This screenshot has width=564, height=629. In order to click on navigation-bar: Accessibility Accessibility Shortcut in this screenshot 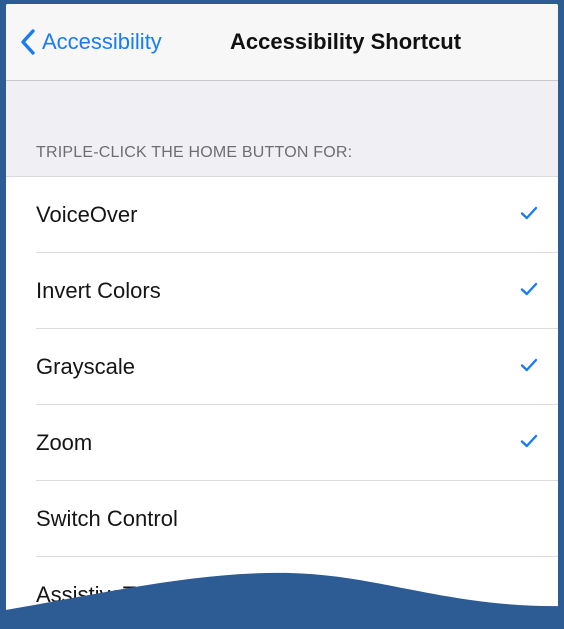, I will do `click(282, 42)`.